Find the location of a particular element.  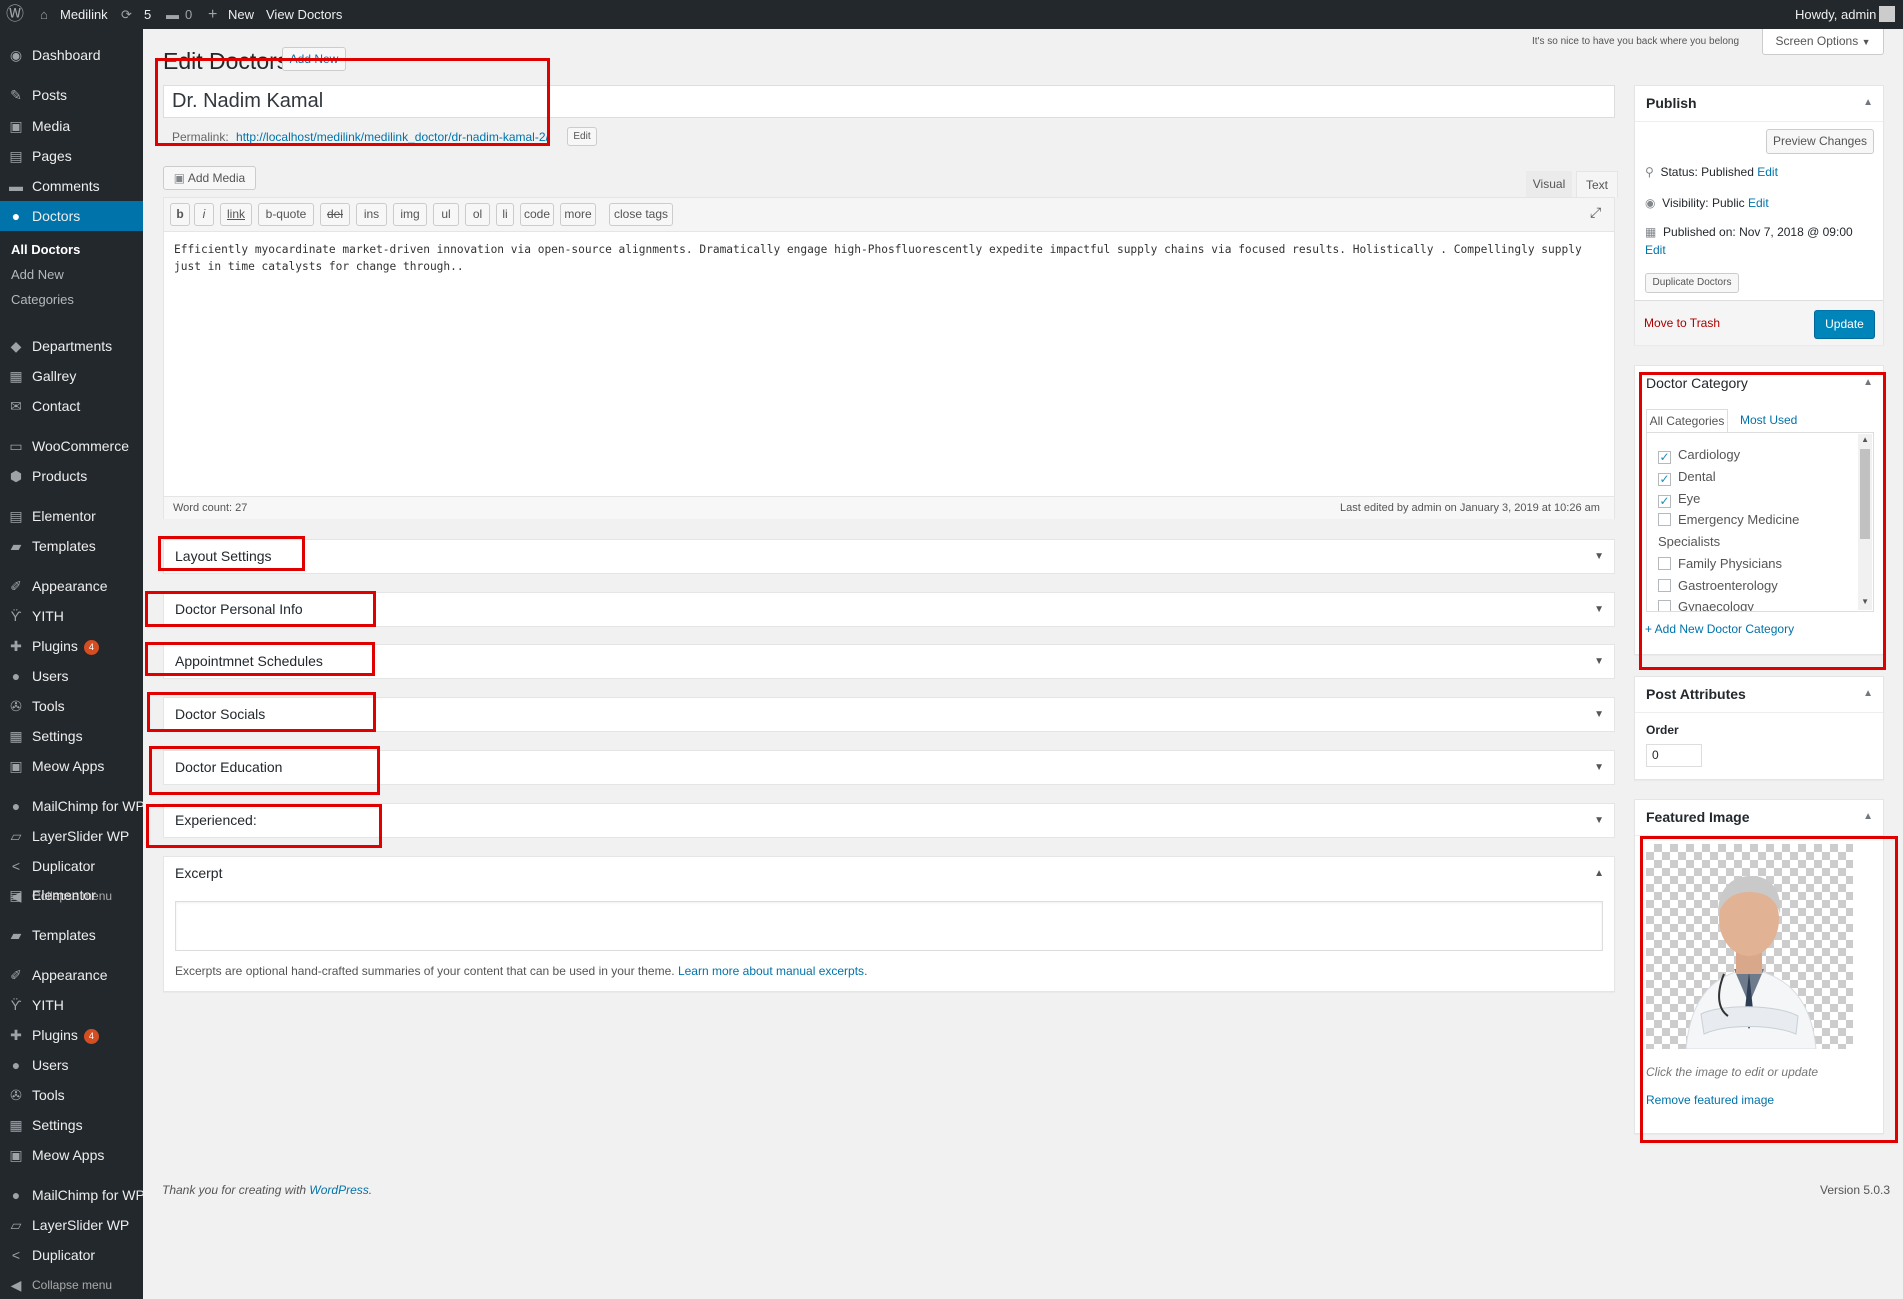

edit-status-link: Edit is located at coordinates (1767, 172).